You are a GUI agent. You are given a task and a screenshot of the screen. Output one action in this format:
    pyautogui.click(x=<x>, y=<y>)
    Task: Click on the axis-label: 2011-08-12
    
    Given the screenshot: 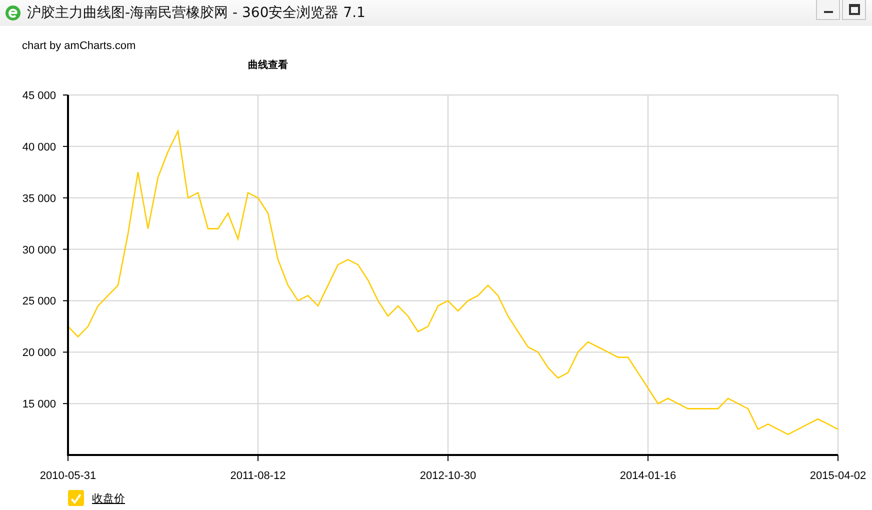 What is the action you would take?
    pyautogui.click(x=258, y=476)
    